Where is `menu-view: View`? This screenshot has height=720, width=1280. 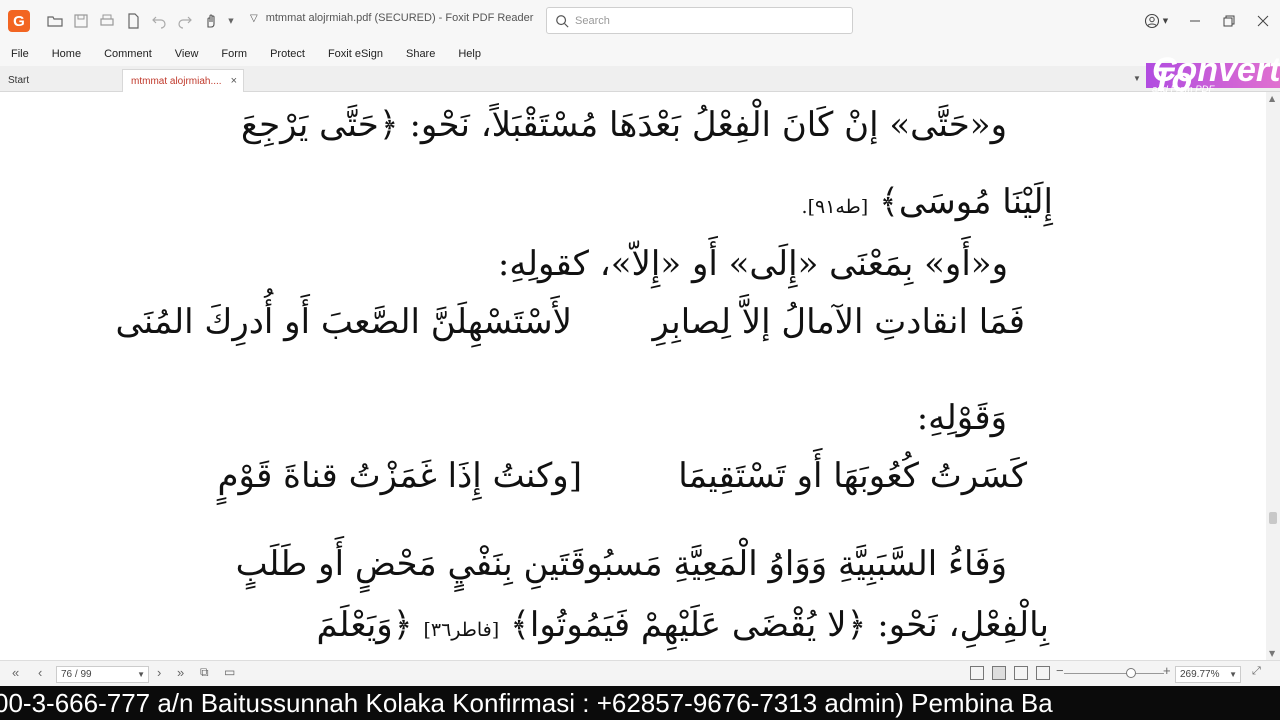
menu-view: View is located at coordinates (192, 54).